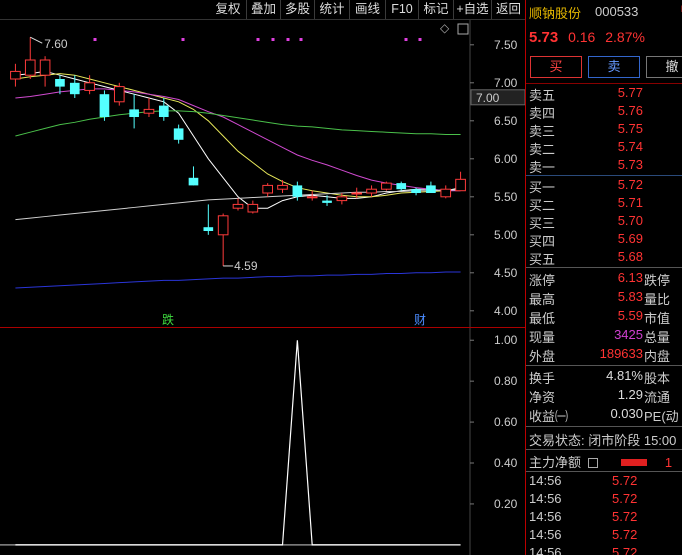 The width and height of the screenshot is (682, 555). What do you see at coordinates (542, 113) in the screenshot?
I see `ask-label: 卖四` at bounding box center [542, 113].